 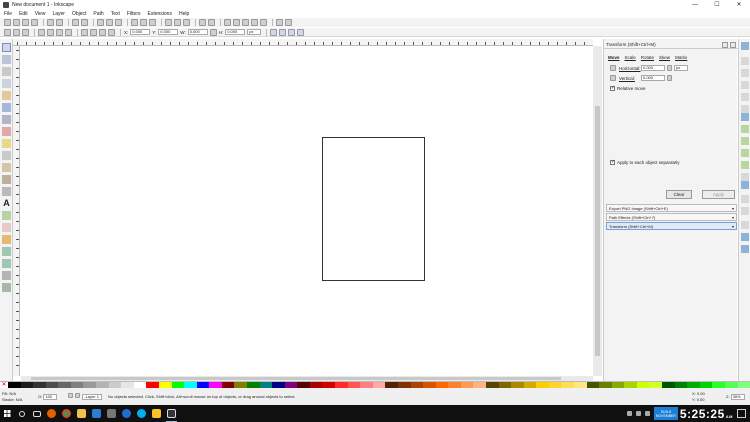 What do you see at coordinates (51, 413) in the screenshot?
I see `firefox-icon` at bounding box center [51, 413].